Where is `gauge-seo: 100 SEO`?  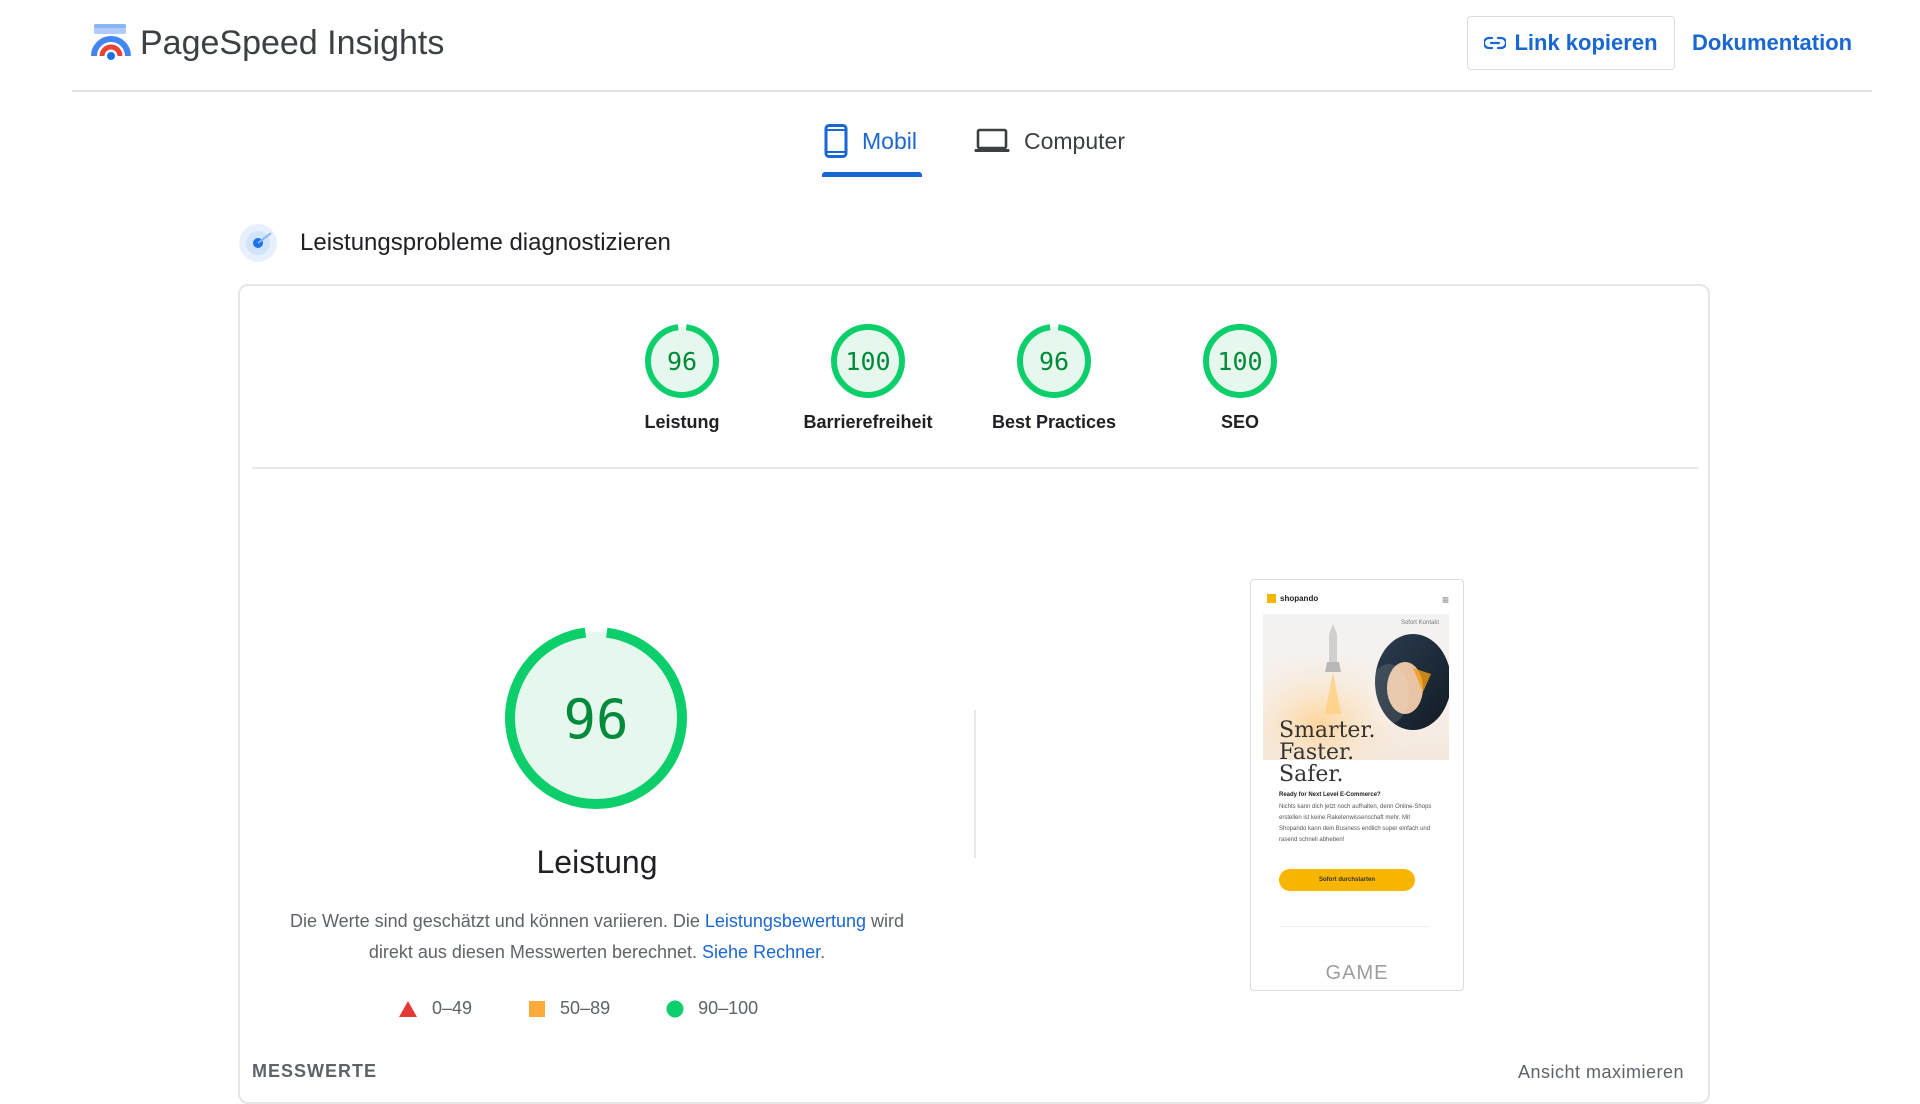
gauge-seo: 100 SEO is located at coordinates (1240, 377).